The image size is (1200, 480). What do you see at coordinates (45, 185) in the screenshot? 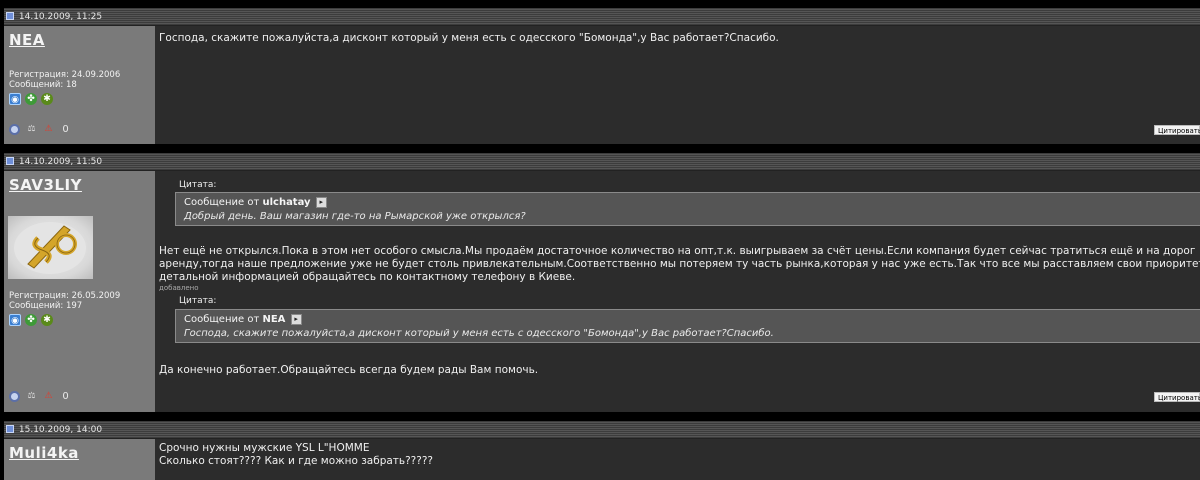
I see `username-link: SAV3LIY` at bounding box center [45, 185].